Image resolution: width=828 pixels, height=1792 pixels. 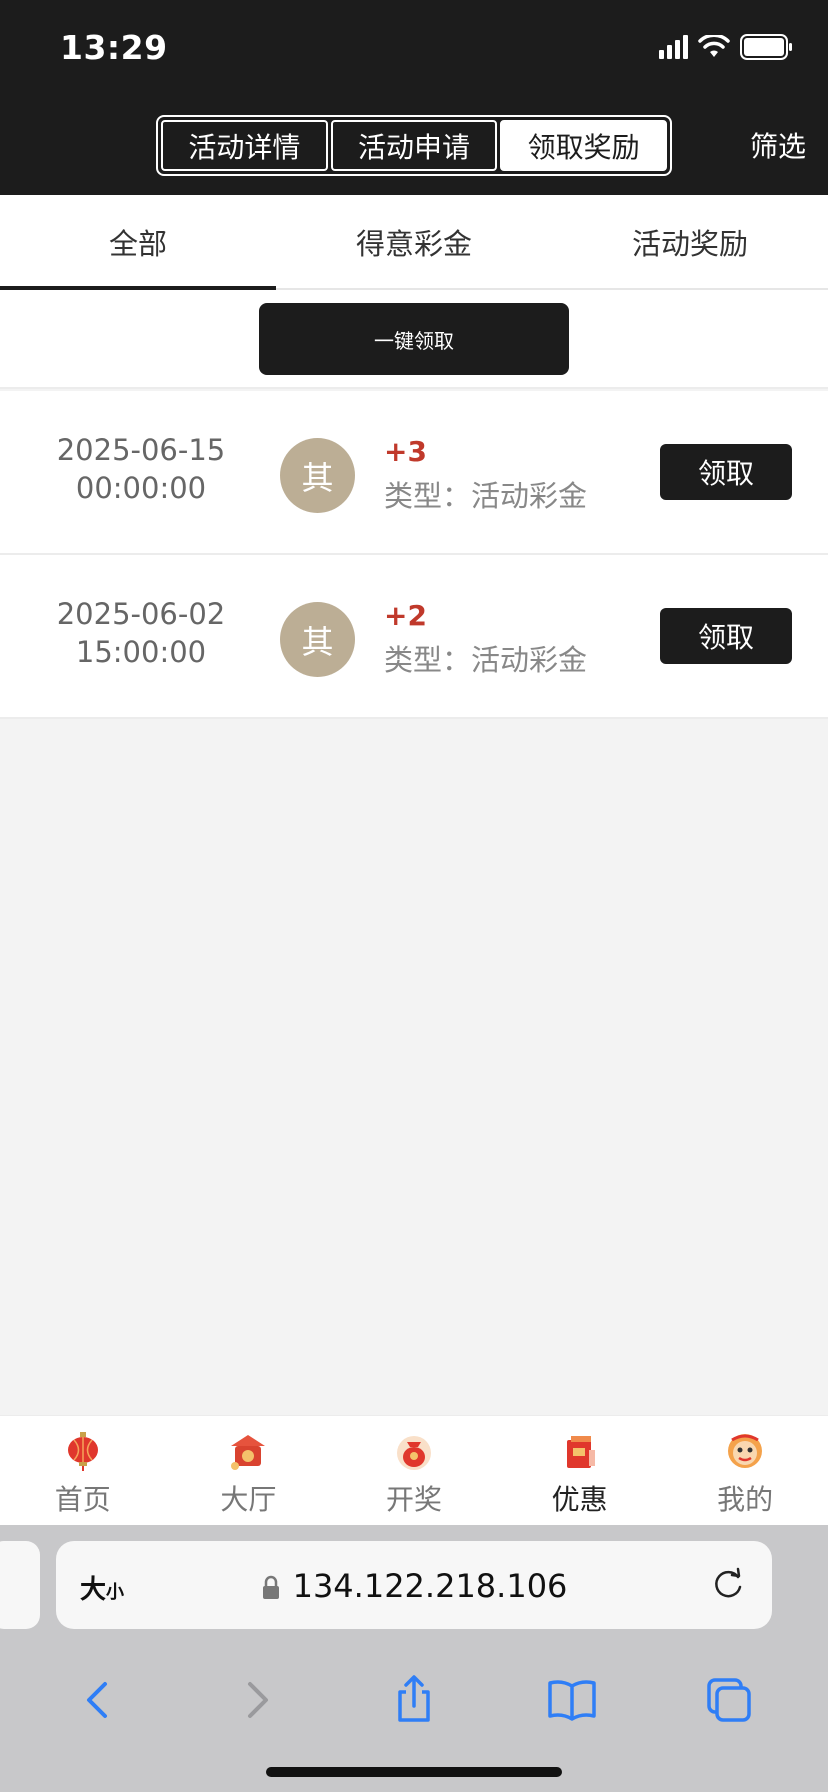 I want to click on tab-activity-rewards: 活动奖励, so click(x=690, y=241).